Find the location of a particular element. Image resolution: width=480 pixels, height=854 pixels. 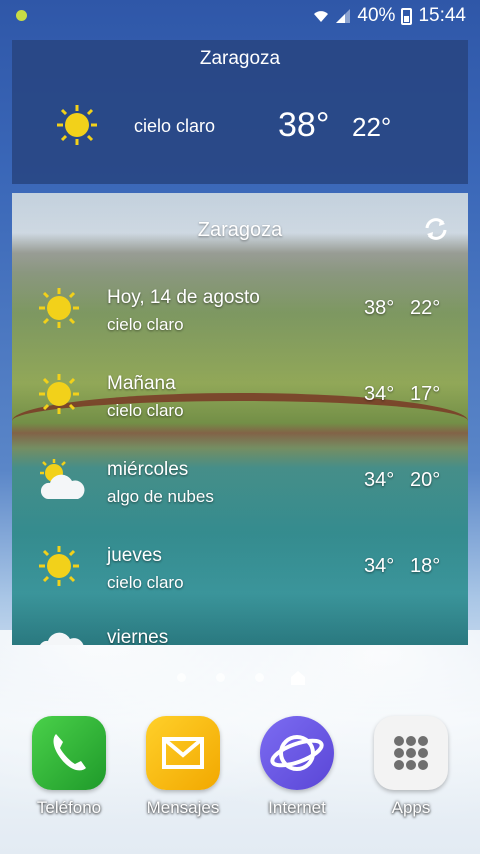

phone-icon is located at coordinates (69, 753).